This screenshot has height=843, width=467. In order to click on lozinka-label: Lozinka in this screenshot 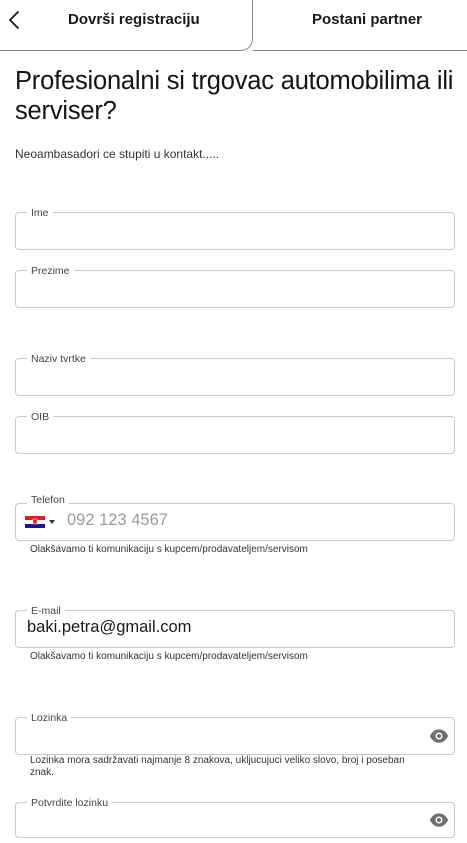, I will do `click(49, 718)`.